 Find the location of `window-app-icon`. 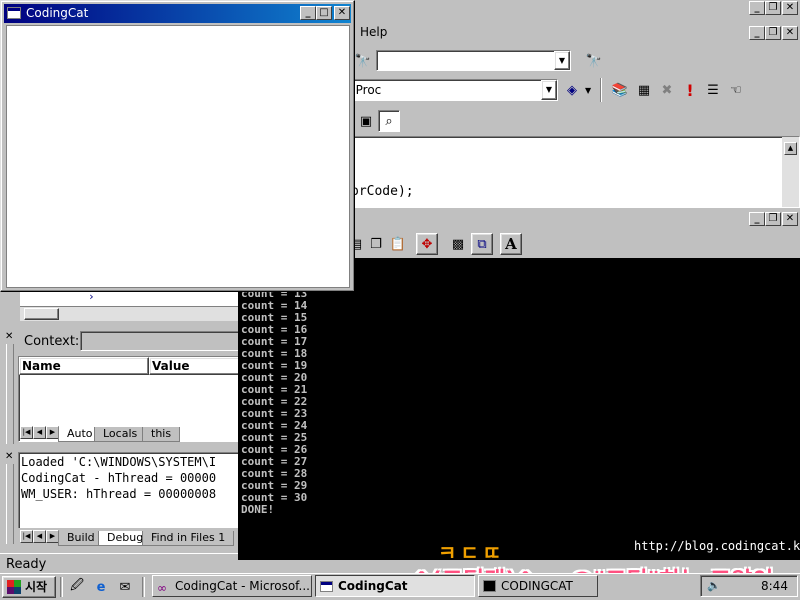

window-app-icon is located at coordinates (326, 586).